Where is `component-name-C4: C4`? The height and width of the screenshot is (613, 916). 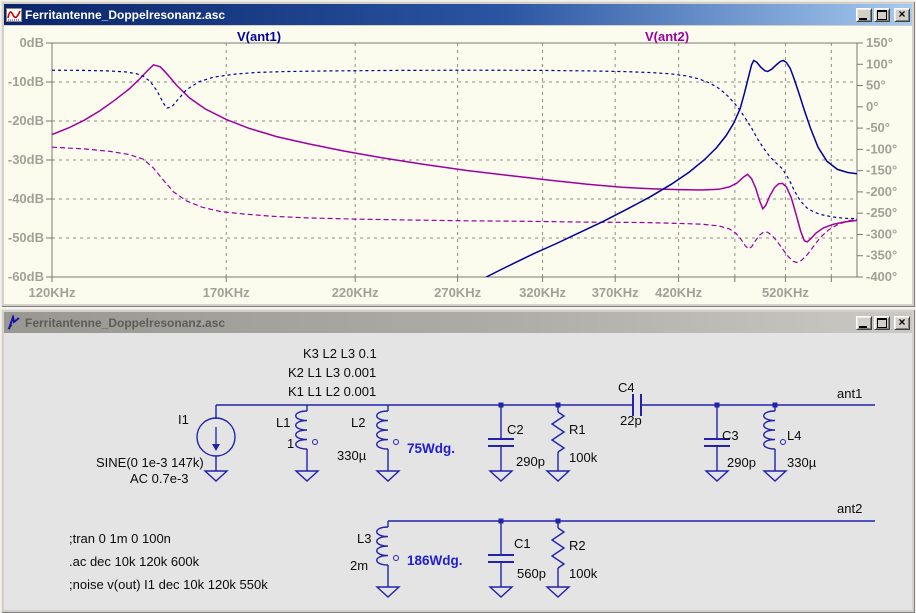 component-name-C4: C4 is located at coordinates (626, 387).